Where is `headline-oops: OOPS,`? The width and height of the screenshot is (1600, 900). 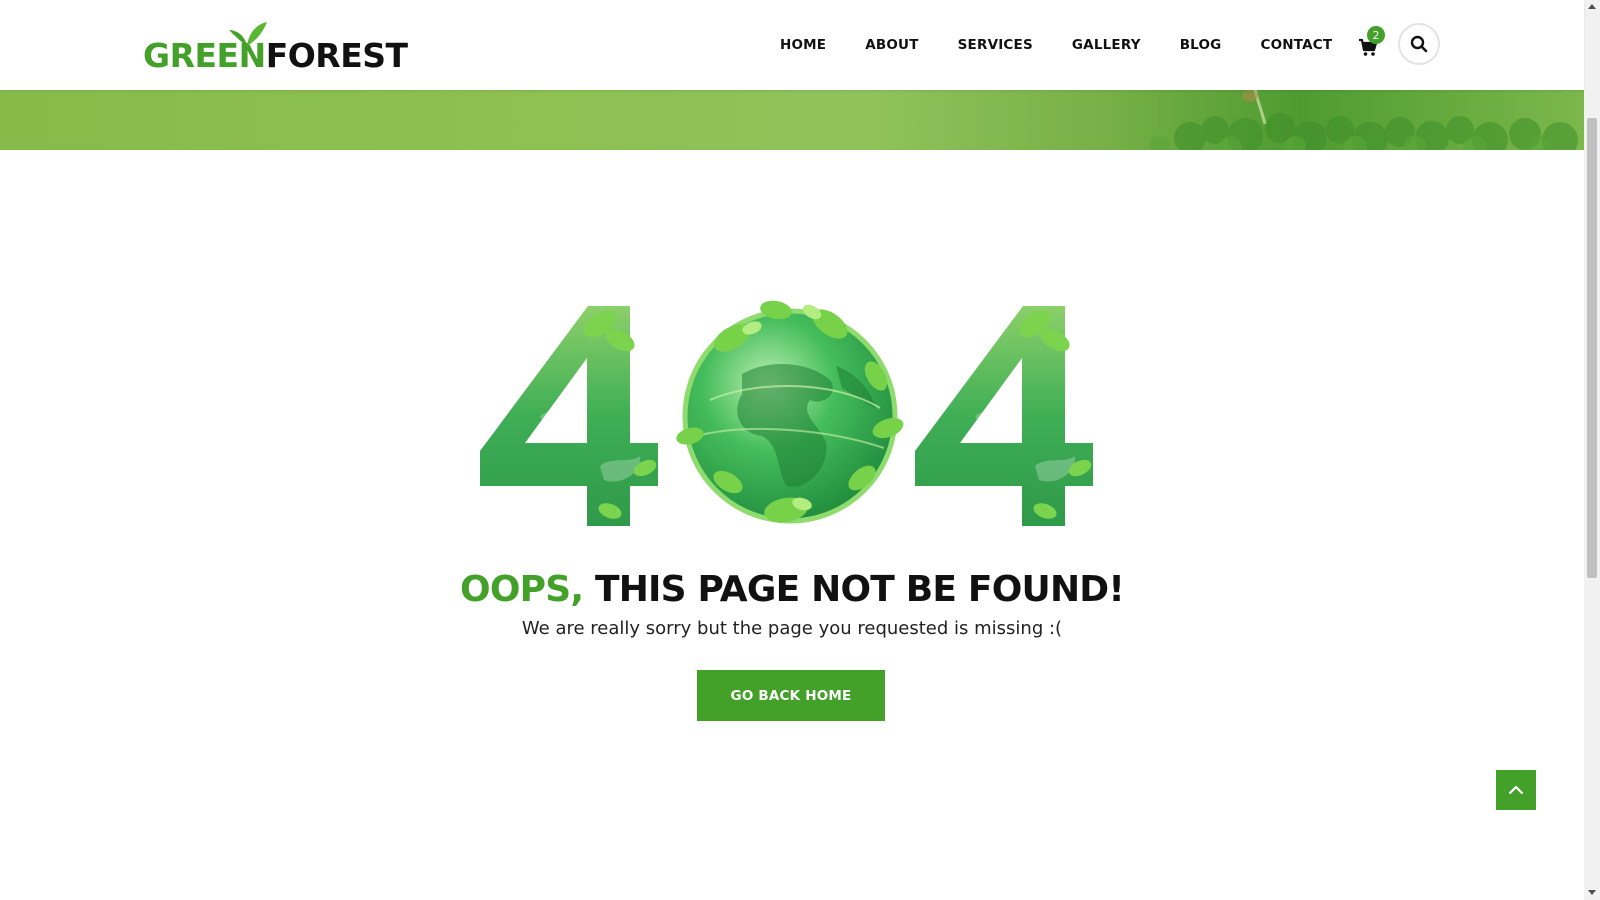 headline-oops: OOPS, is located at coordinates (522, 589).